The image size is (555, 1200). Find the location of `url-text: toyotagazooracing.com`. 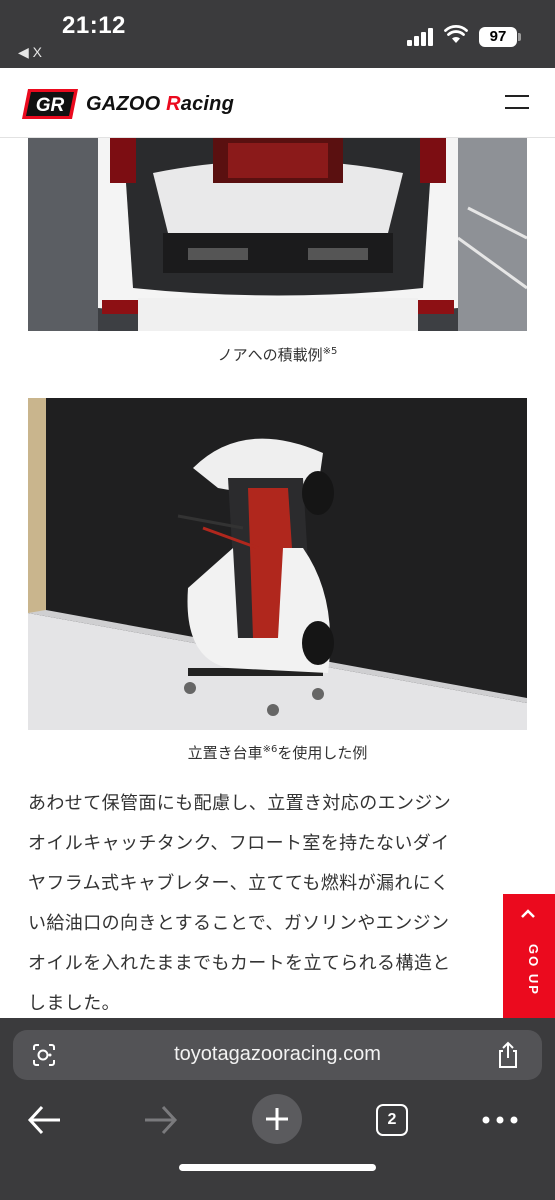

url-text: toyotagazooracing.com is located at coordinates (277, 1054).